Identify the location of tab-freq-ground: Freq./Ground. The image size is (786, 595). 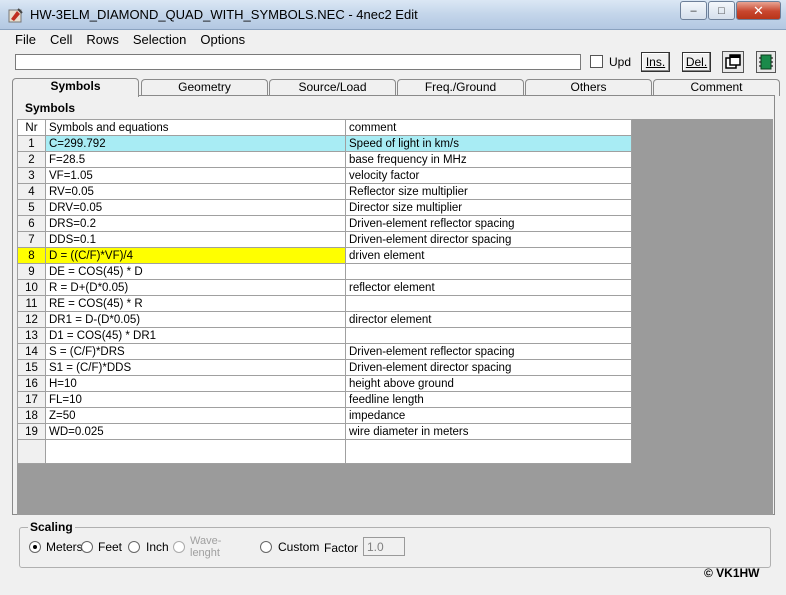
(460, 87).